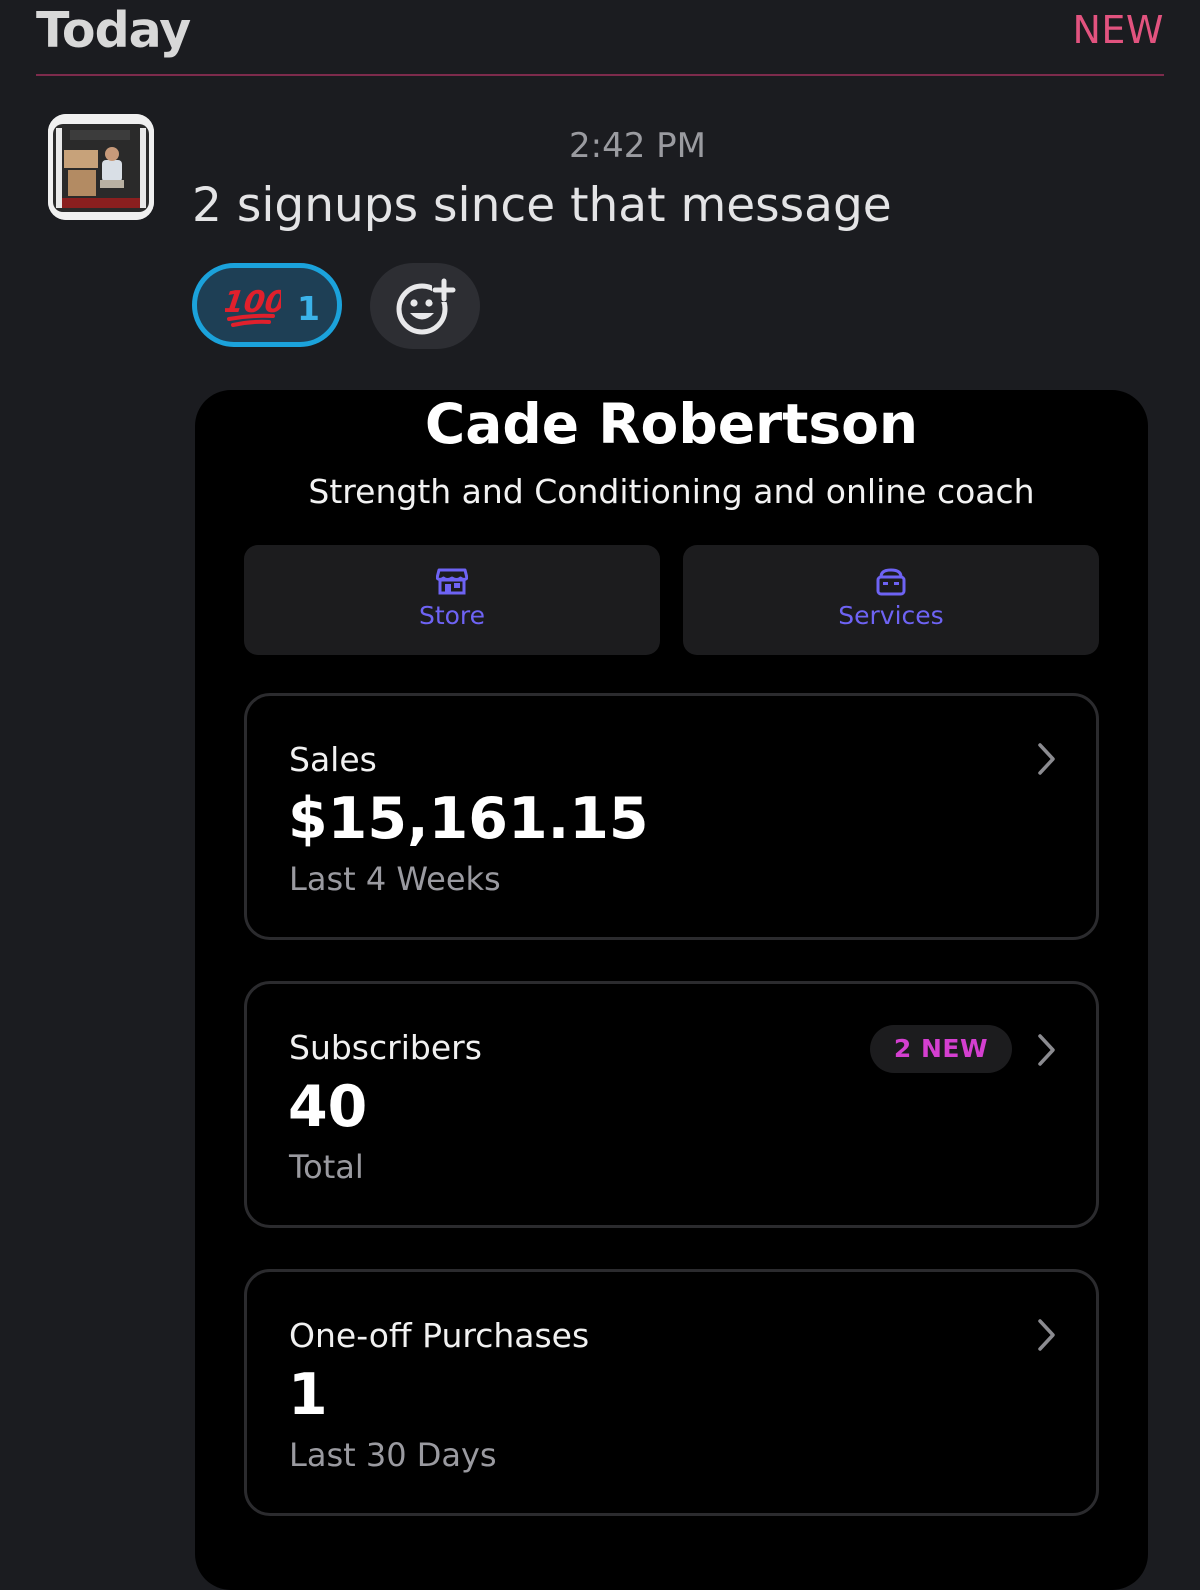 The width and height of the screenshot is (1200, 1590). What do you see at coordinates (328, 1107) in the screenshot?
I see `subscribers-value: 40` at bounding box center [328, 1107].